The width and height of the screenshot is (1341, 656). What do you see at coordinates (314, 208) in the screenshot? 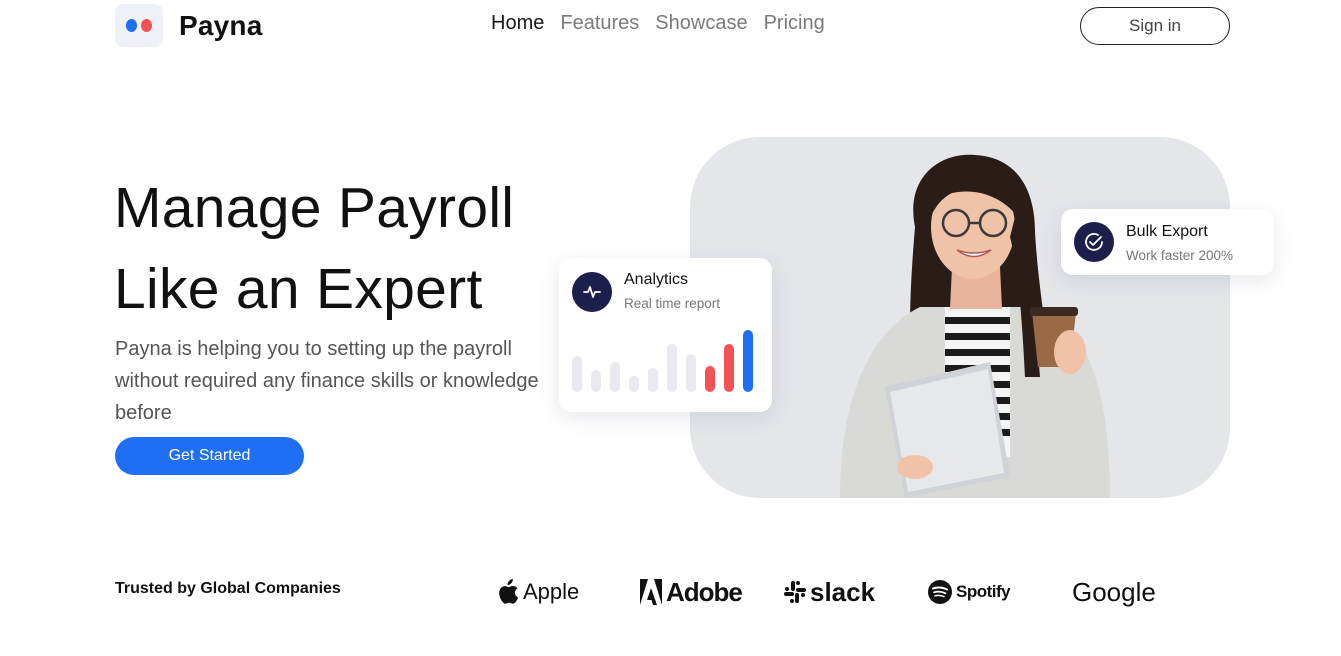
I see `hero-title-line-1: Manage Payroll` at bounding box center [314, 208].